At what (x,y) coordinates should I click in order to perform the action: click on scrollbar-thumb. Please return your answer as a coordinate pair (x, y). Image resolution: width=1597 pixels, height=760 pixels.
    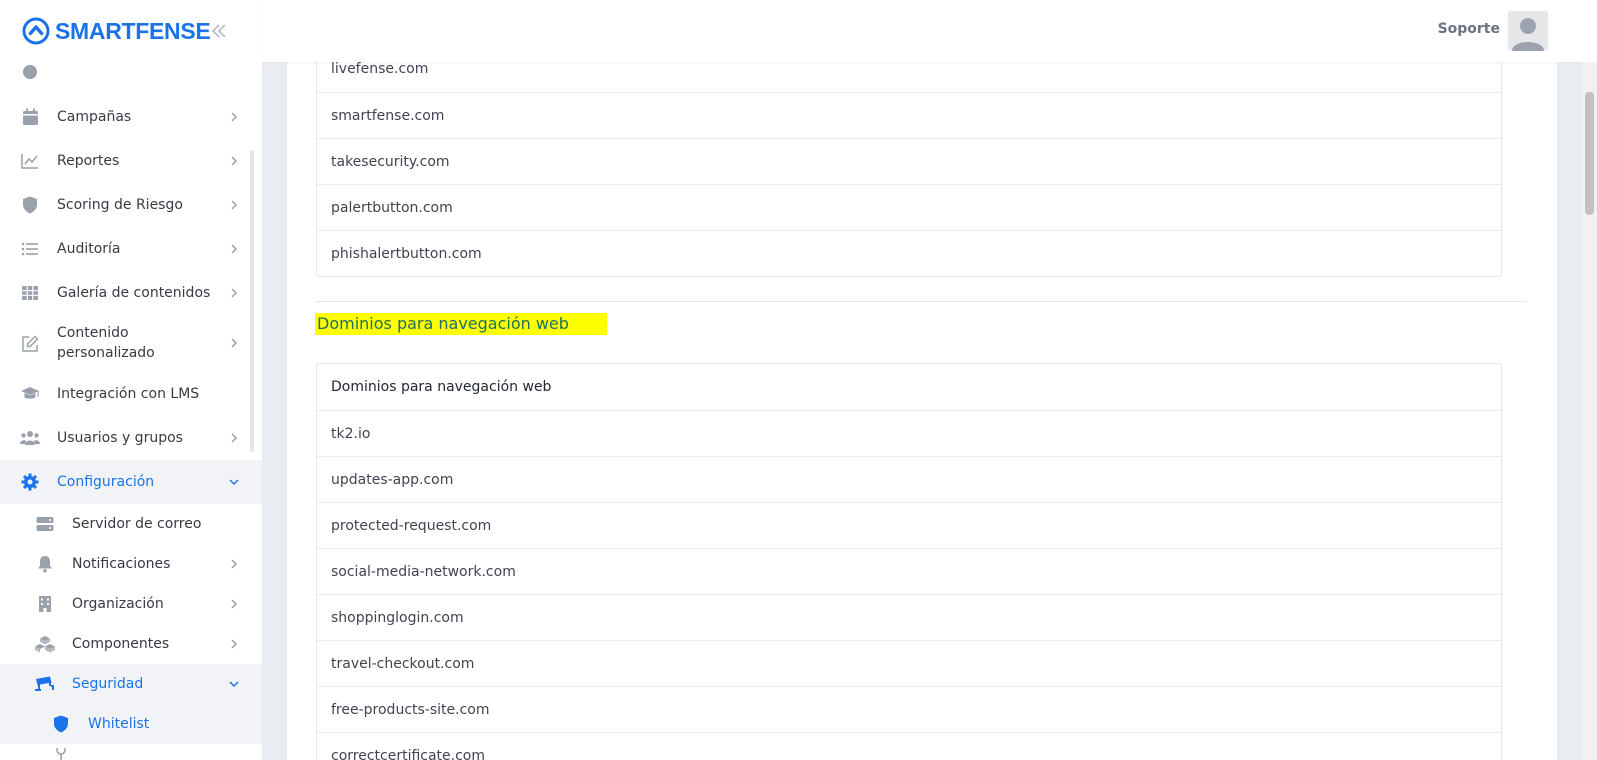
    Looking at the image, I should click on (1589, 153).